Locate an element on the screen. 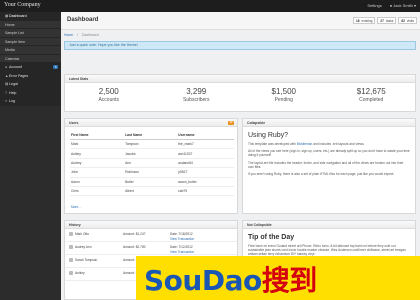  panel-title: Users is located at coordinates (74, 123).